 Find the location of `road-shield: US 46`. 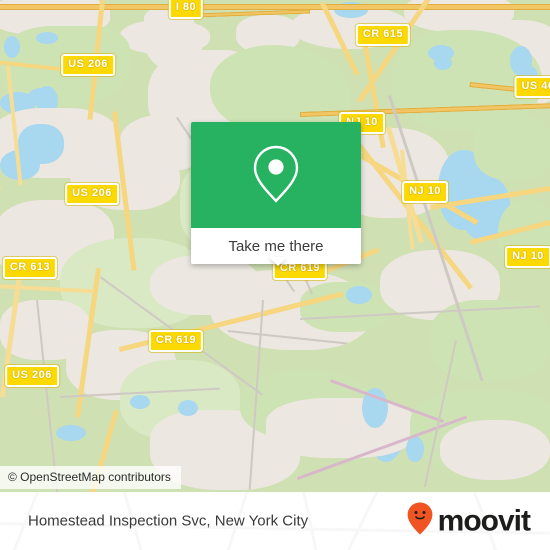

road-shield: US 46 is located at coordinates (532, 87).